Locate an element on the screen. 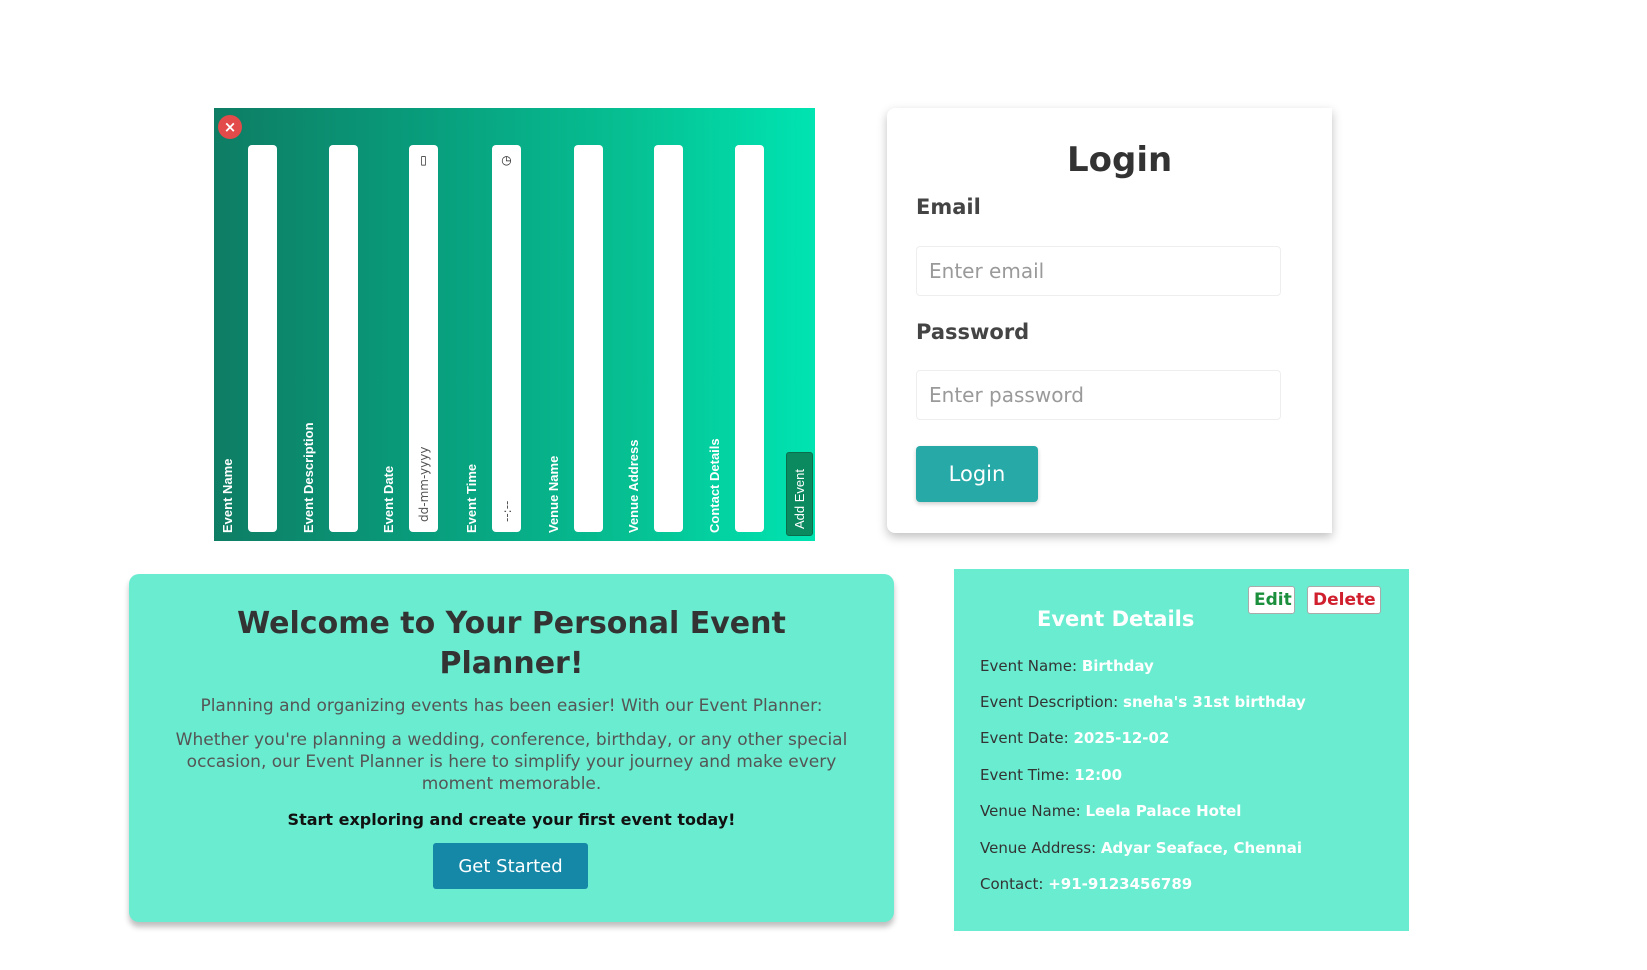 The width and height of the screenshot is (1647, 970). get-started-button: Get Started is located at coordinates (510, 866).